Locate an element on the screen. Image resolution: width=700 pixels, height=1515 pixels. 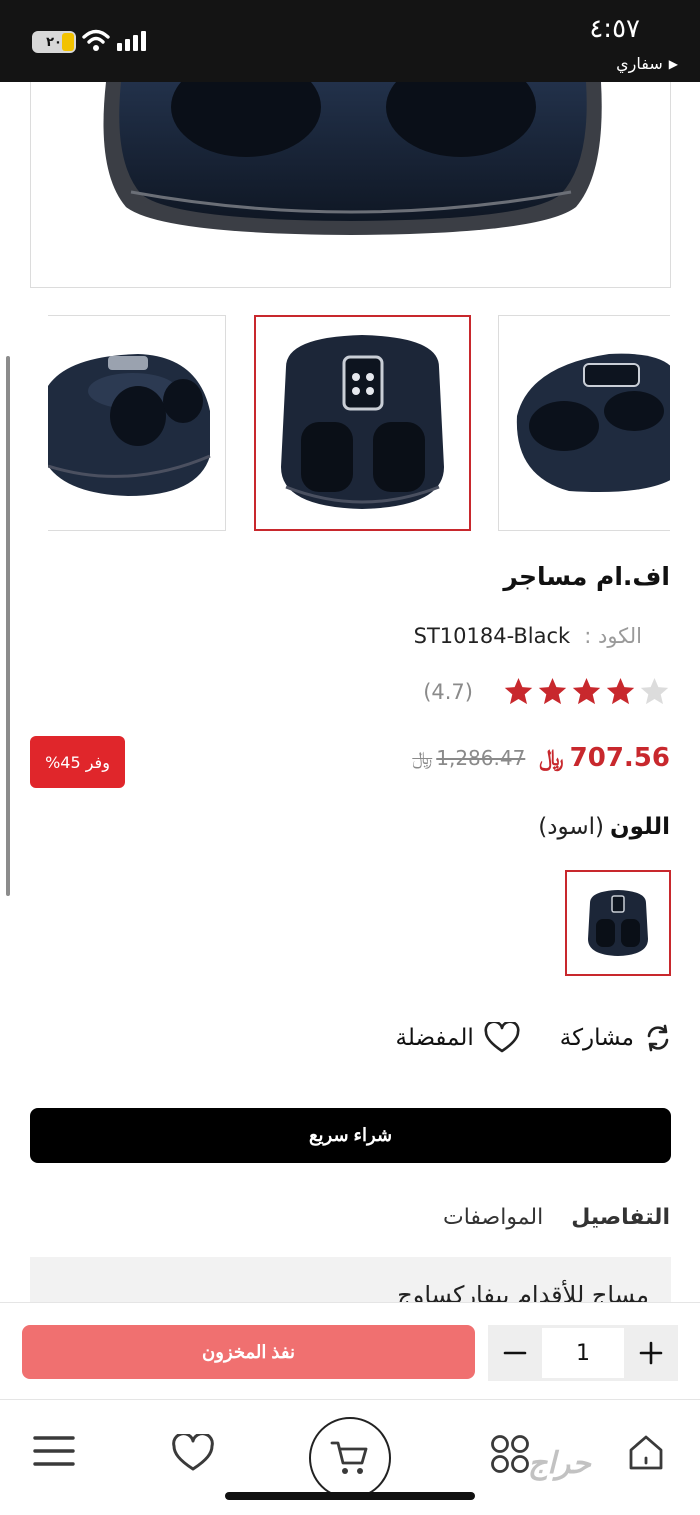
thumbnail-angle-view is located at coordinates (584, 423).